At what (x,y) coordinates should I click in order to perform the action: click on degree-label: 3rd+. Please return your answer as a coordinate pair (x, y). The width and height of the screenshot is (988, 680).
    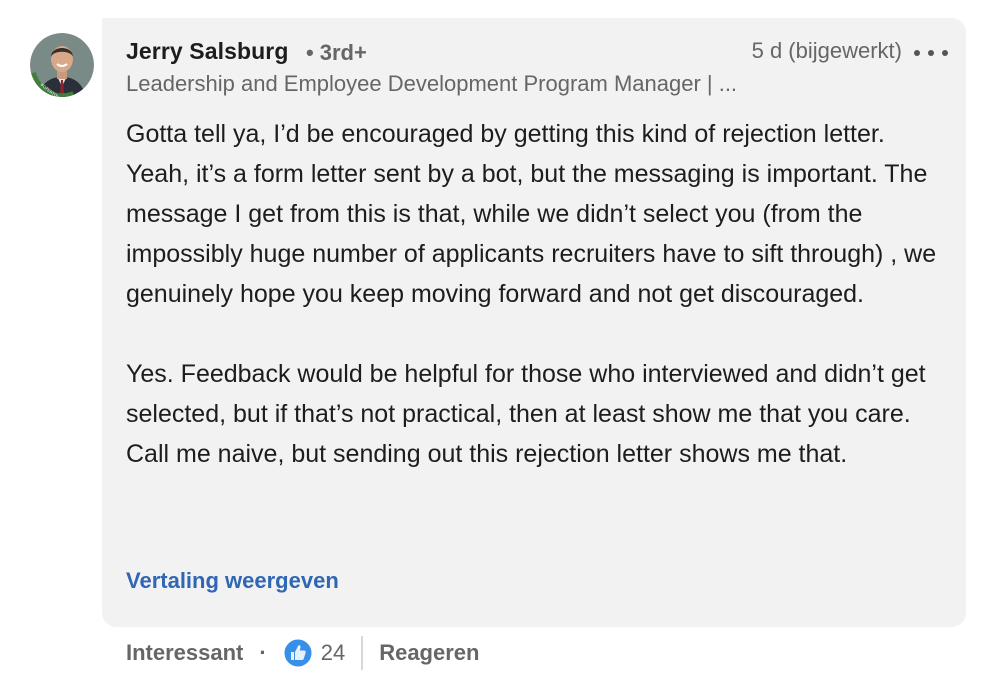
    Looking at the image, I should click on (343, 52).